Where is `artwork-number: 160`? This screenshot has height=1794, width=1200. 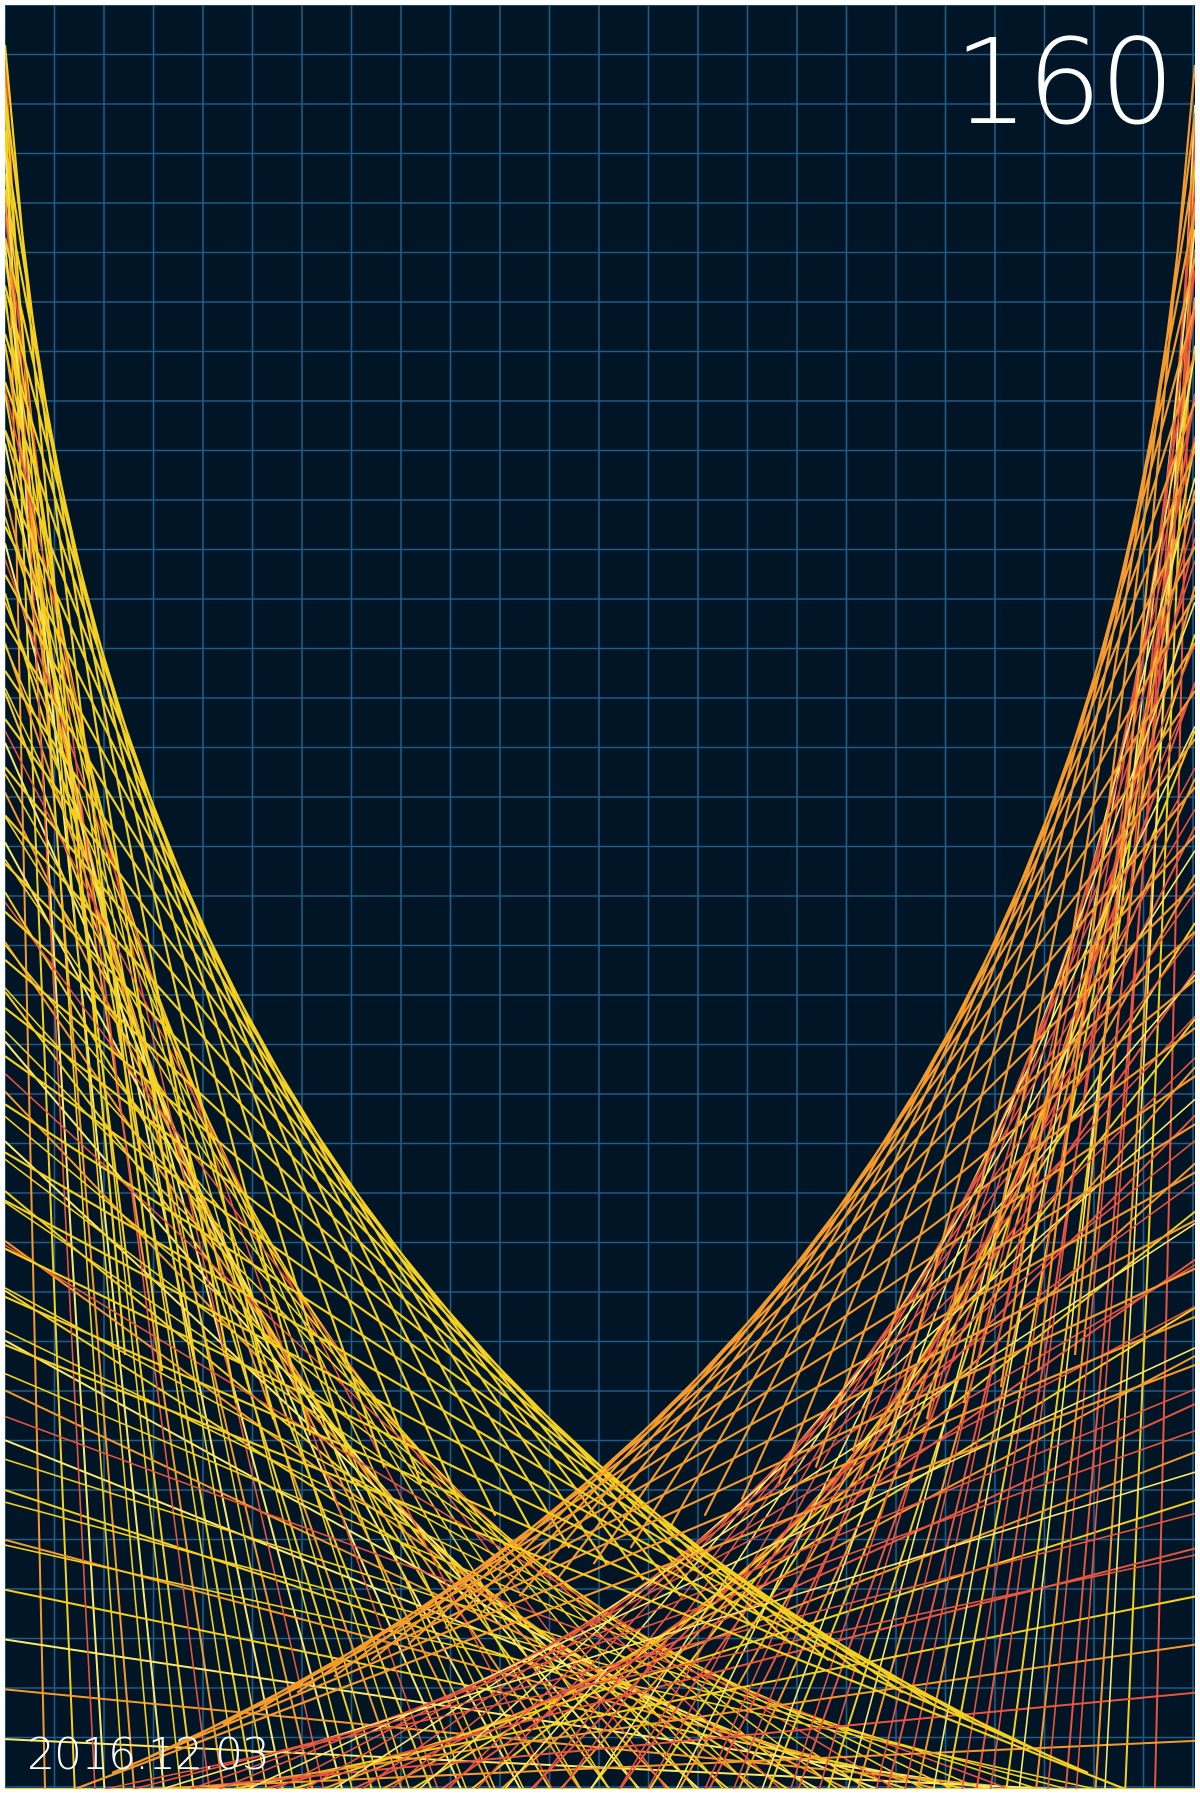
artwork-number: 160 is located at coordinates (1064, 82).